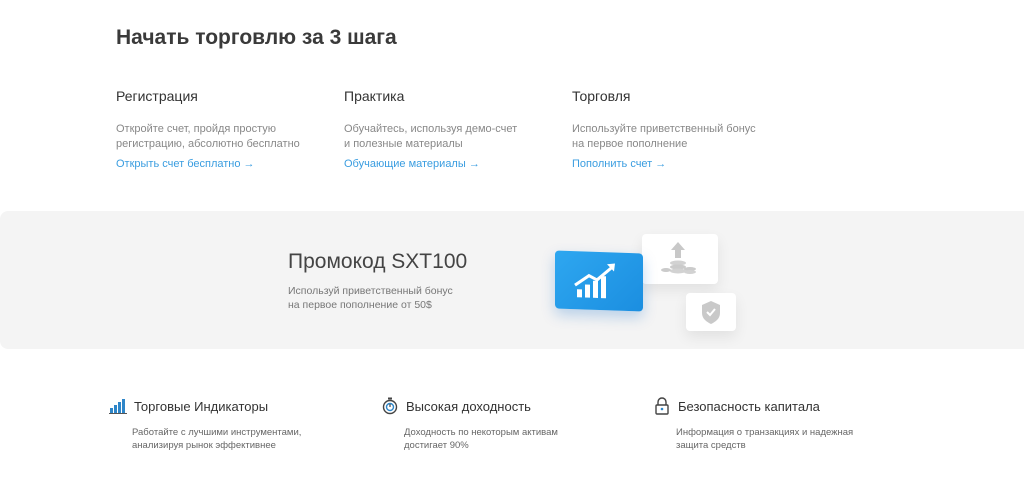 Image resolution: width=1024 pixels, height=491 pixels. I want to click on promo-description-line: на первое пополнение от 50$, so click(360, 305).